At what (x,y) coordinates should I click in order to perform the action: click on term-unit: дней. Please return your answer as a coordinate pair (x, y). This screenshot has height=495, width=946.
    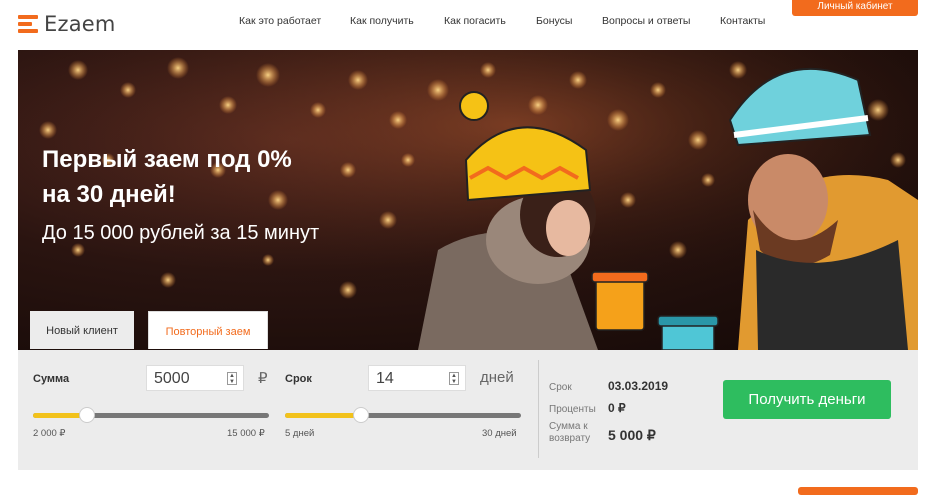
    Looking at the image, I should click on (497, 377).